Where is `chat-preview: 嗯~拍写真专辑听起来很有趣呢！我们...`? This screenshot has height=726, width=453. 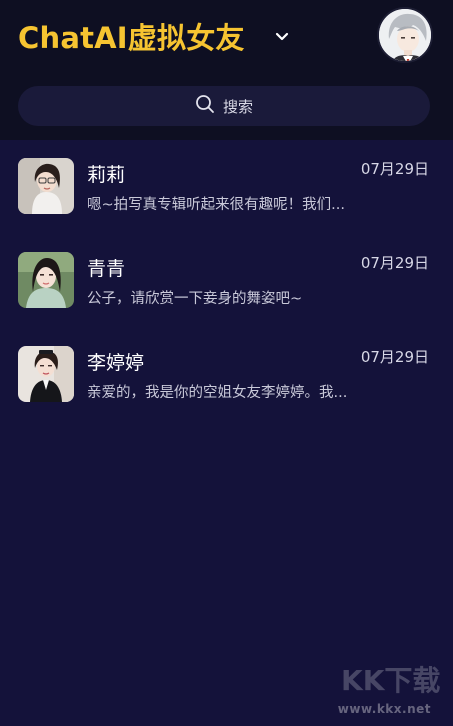
chat-preview: 嗯~拍写真专辑听起来很有趣呢！我们... is located at coordinates (216, 205).